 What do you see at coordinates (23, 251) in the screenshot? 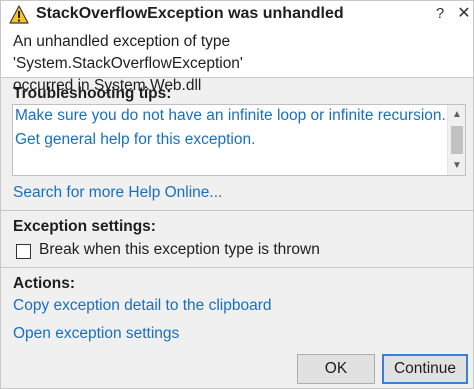
I see `break-on-exception-checkbox` at bounding box center [23, 251].